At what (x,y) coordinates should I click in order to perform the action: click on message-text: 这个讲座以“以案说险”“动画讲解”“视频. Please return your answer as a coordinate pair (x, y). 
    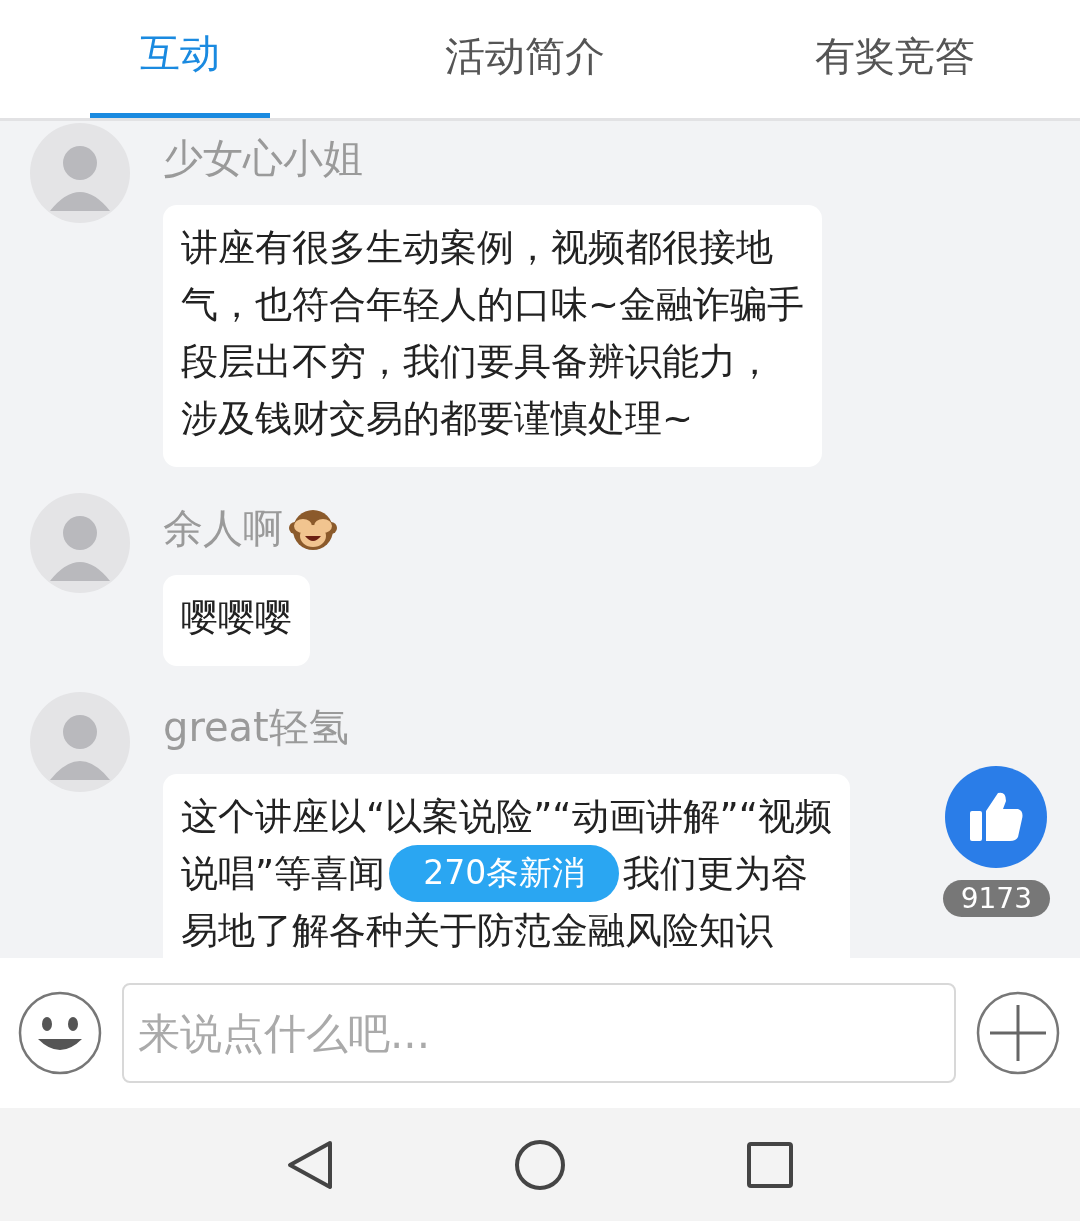
    Looking at the image, I should click on (506, 816).